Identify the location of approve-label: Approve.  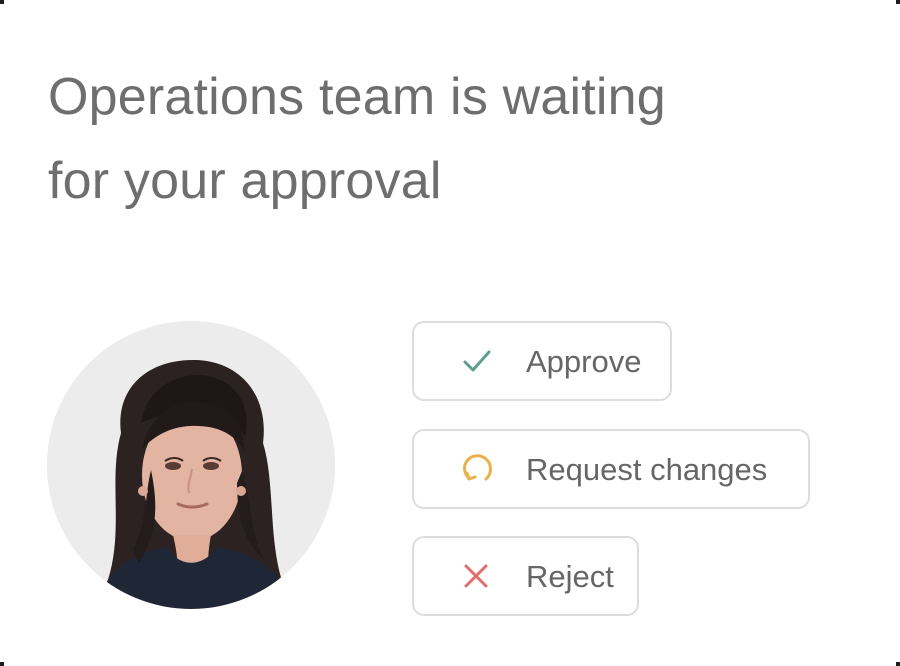
(584, 361).